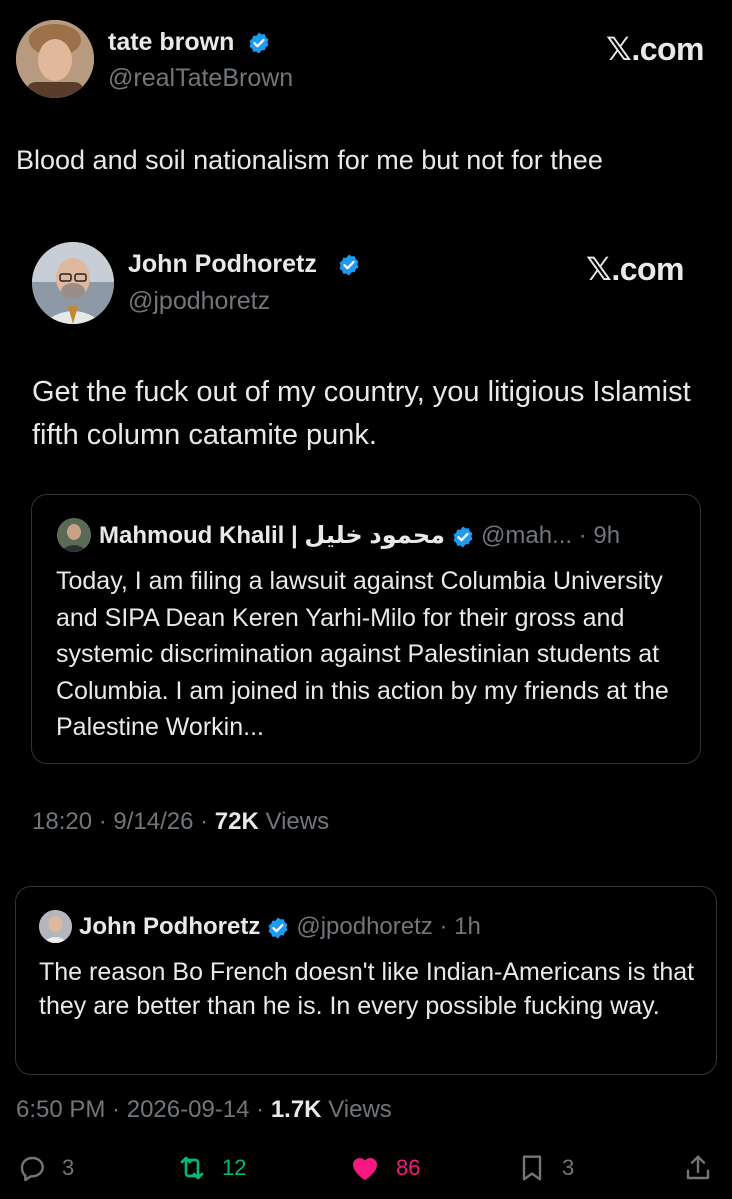 The image size is (732, 1199). Describe the element at coordinates (200, 78) in the screenshot. I see `author-handle: @realTateBrown` at that location.